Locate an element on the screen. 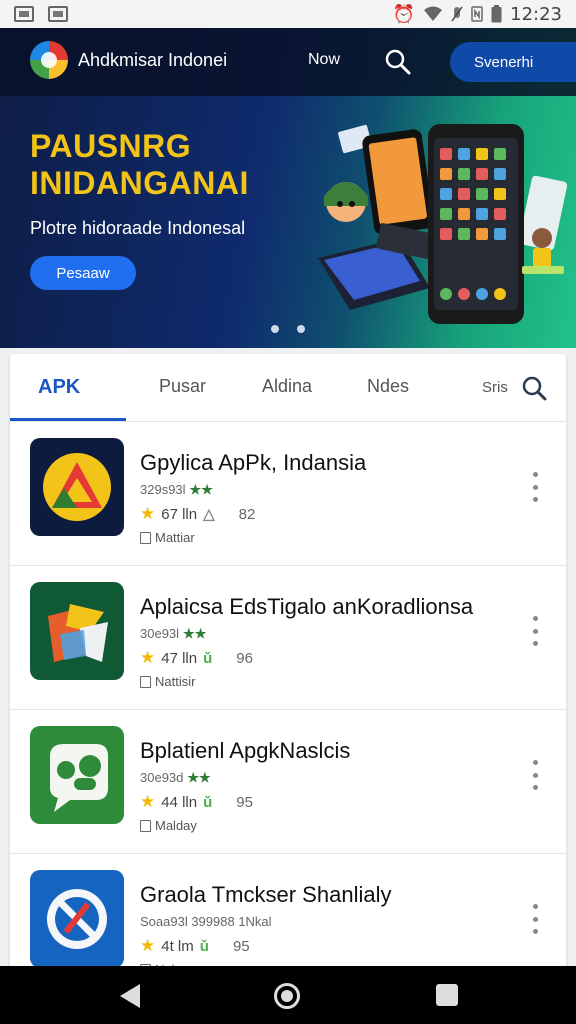  app-rating: ★ 4t lm ǔ 95 is located at coordinates (195, 946).